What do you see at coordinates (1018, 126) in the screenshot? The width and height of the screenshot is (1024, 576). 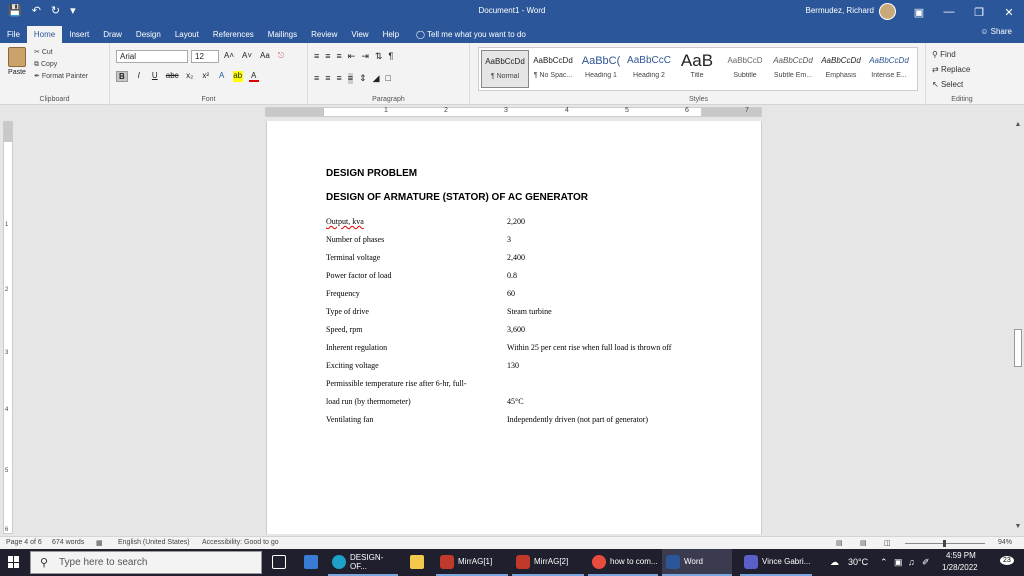 I see `scroll-up-icon: ▲` at bounding box center [1018, 126].